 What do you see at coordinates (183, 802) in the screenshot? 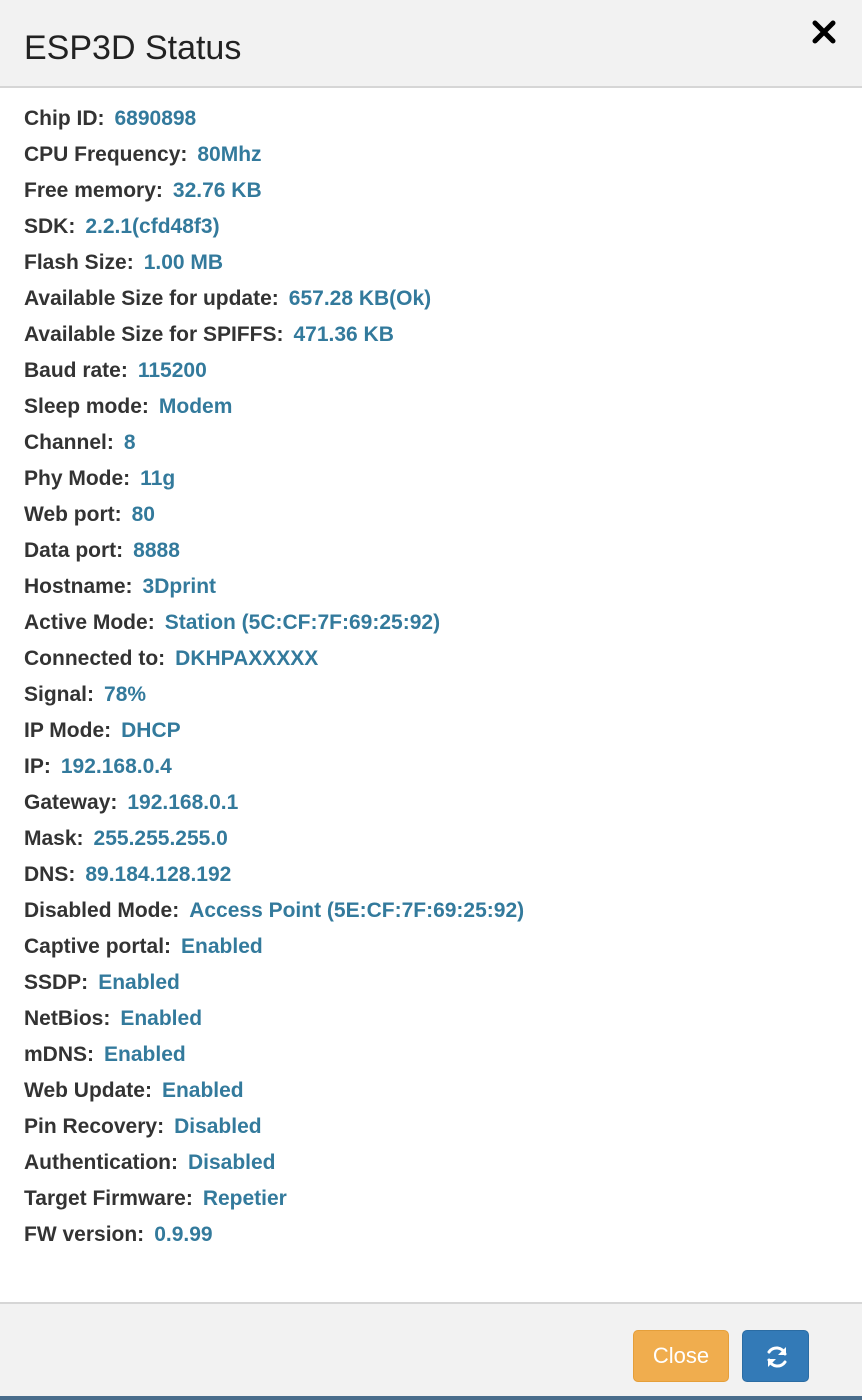
I see `status-value: 192.168.0.1` at bounding box center [183, 802].